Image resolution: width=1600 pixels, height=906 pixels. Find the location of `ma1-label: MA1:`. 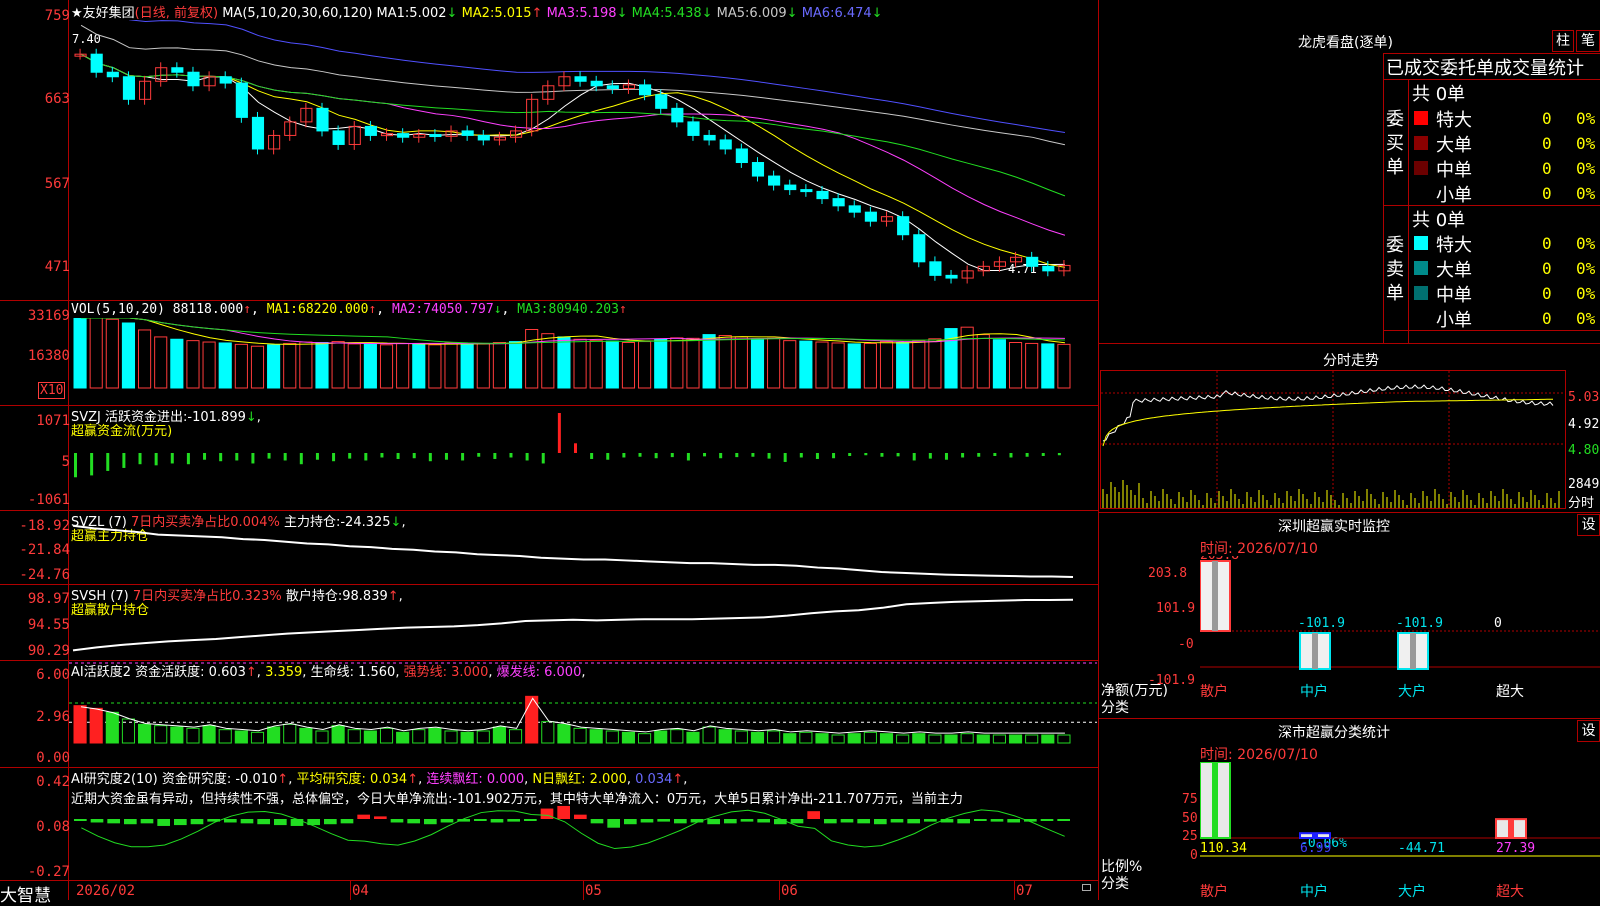

ma1-label: MA1: is located at coordinates (393, 13).